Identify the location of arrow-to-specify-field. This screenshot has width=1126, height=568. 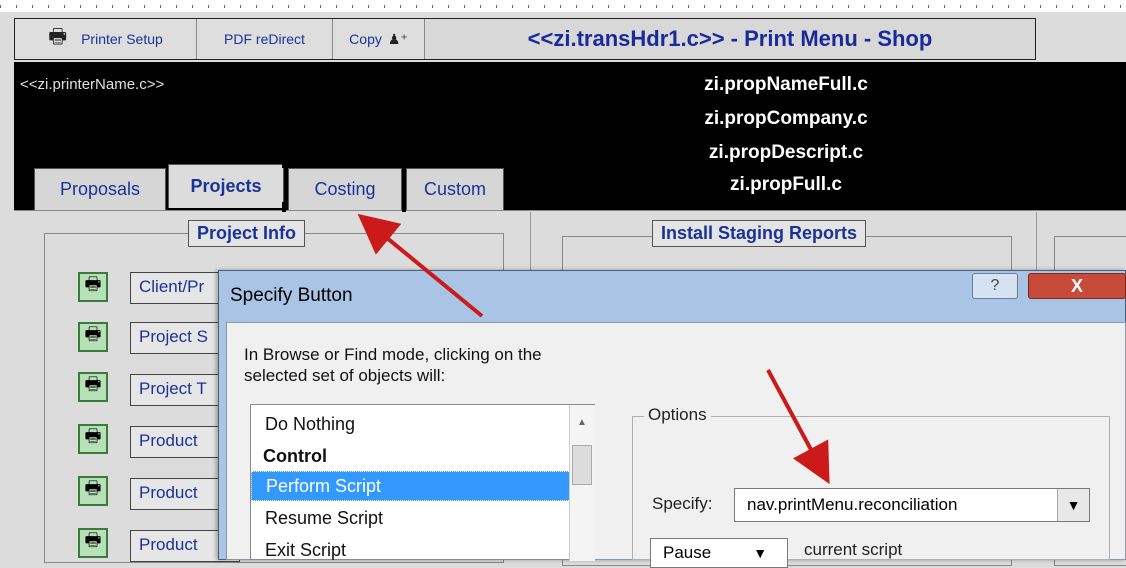
(798, 427).